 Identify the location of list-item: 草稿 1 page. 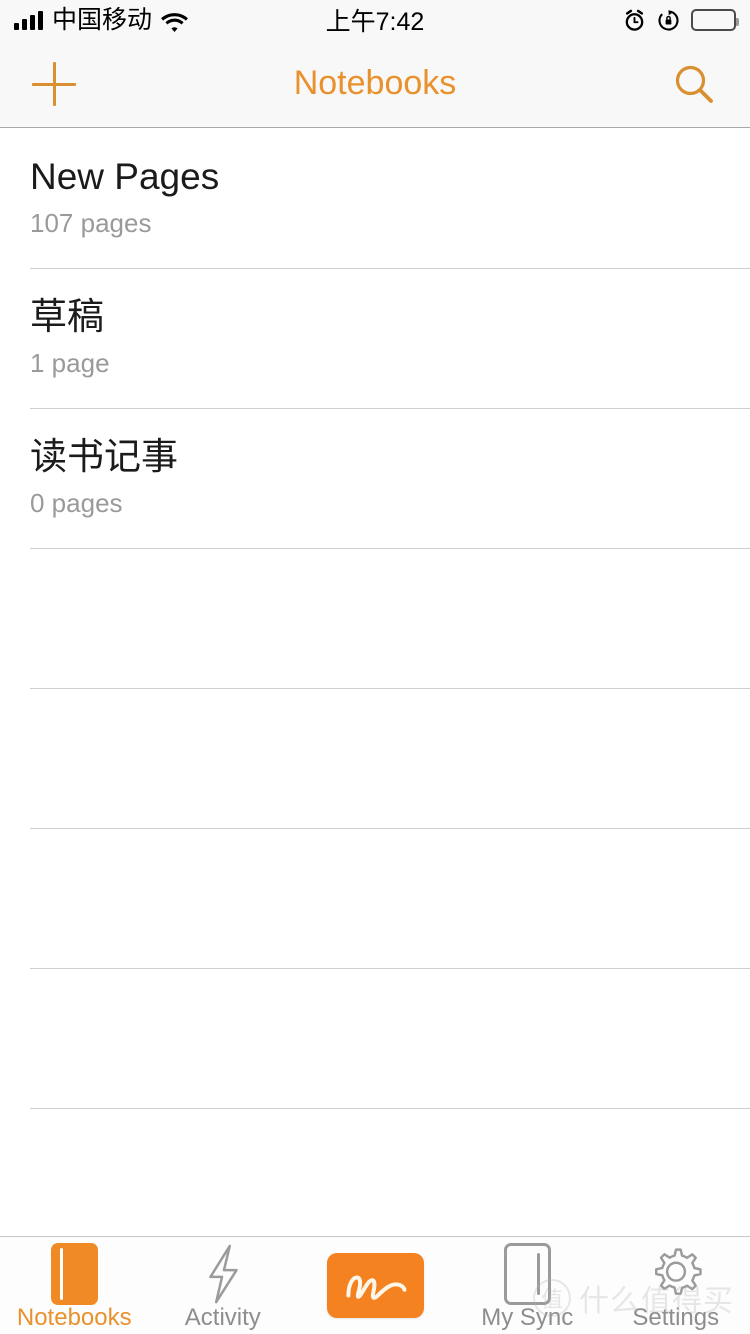
(375, 339).